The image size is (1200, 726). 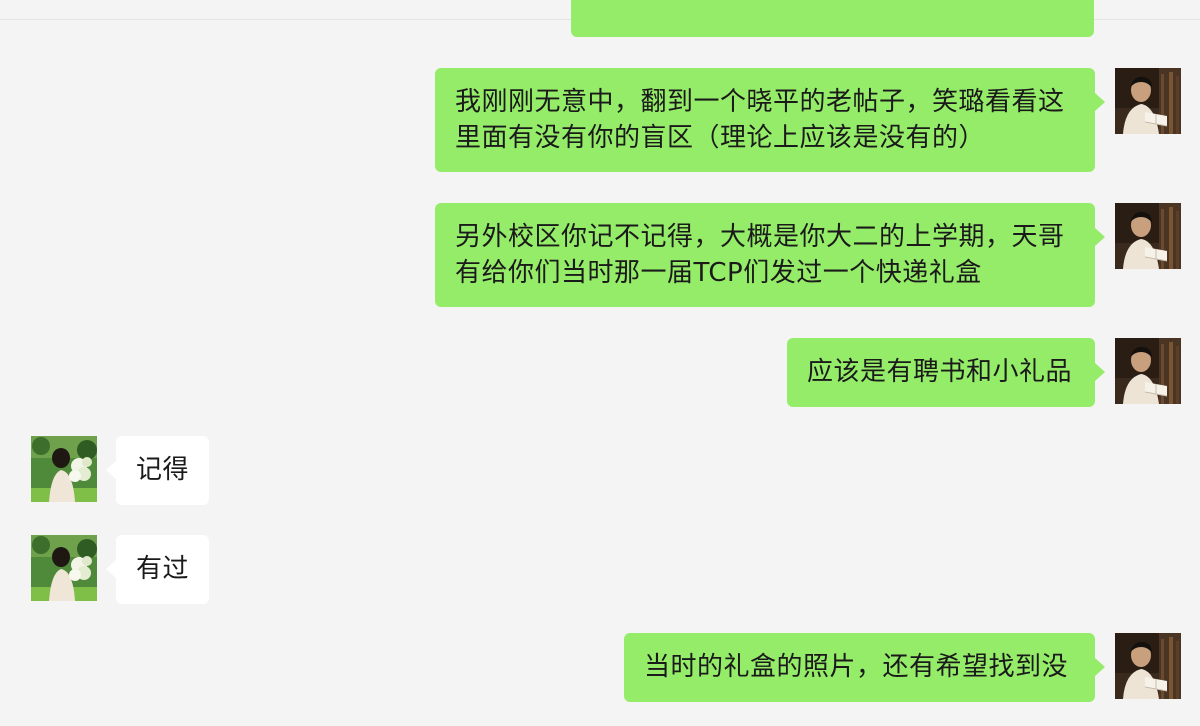 What do you see at coordinates (760, 102) in the screenshot?
I see `message-text: 我刚刚无意中，翻到一个晓平的老帖子，笑璐看看这` at bounding box center [760, 102].